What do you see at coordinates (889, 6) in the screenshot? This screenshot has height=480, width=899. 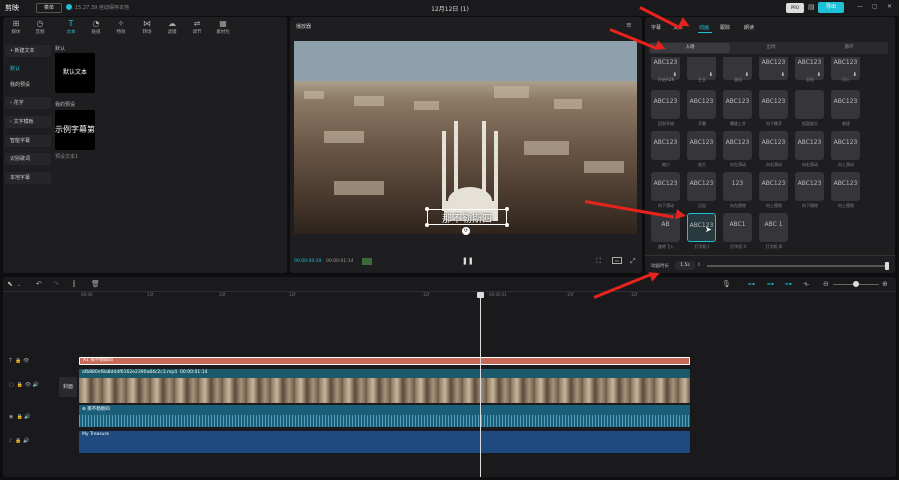 I see `close-icon: ✕` at bounding box center [889, 6].